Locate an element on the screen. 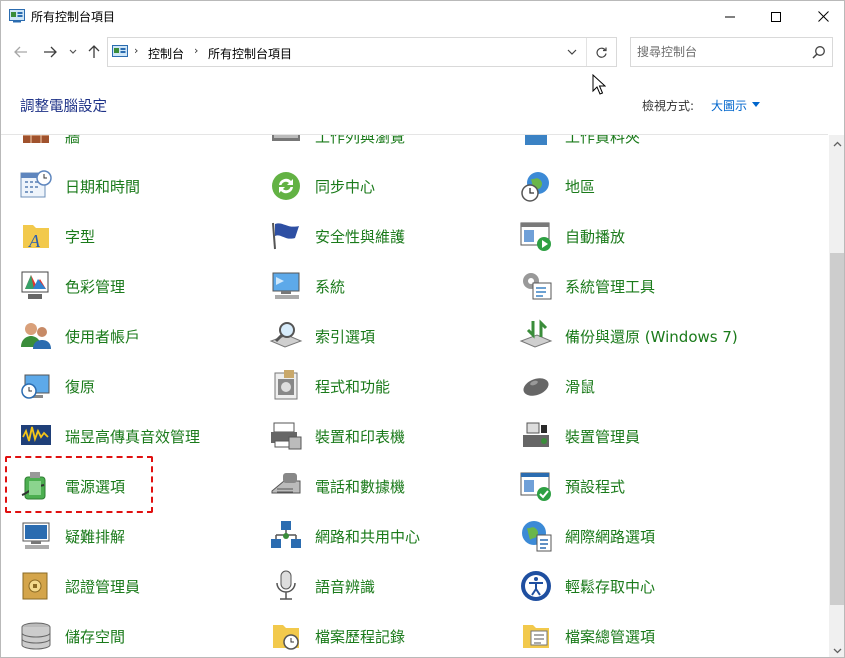 The image size is (845, 658). control-panel-item-label: 檔案歷程記錄 is located at coordinates (360, 636).